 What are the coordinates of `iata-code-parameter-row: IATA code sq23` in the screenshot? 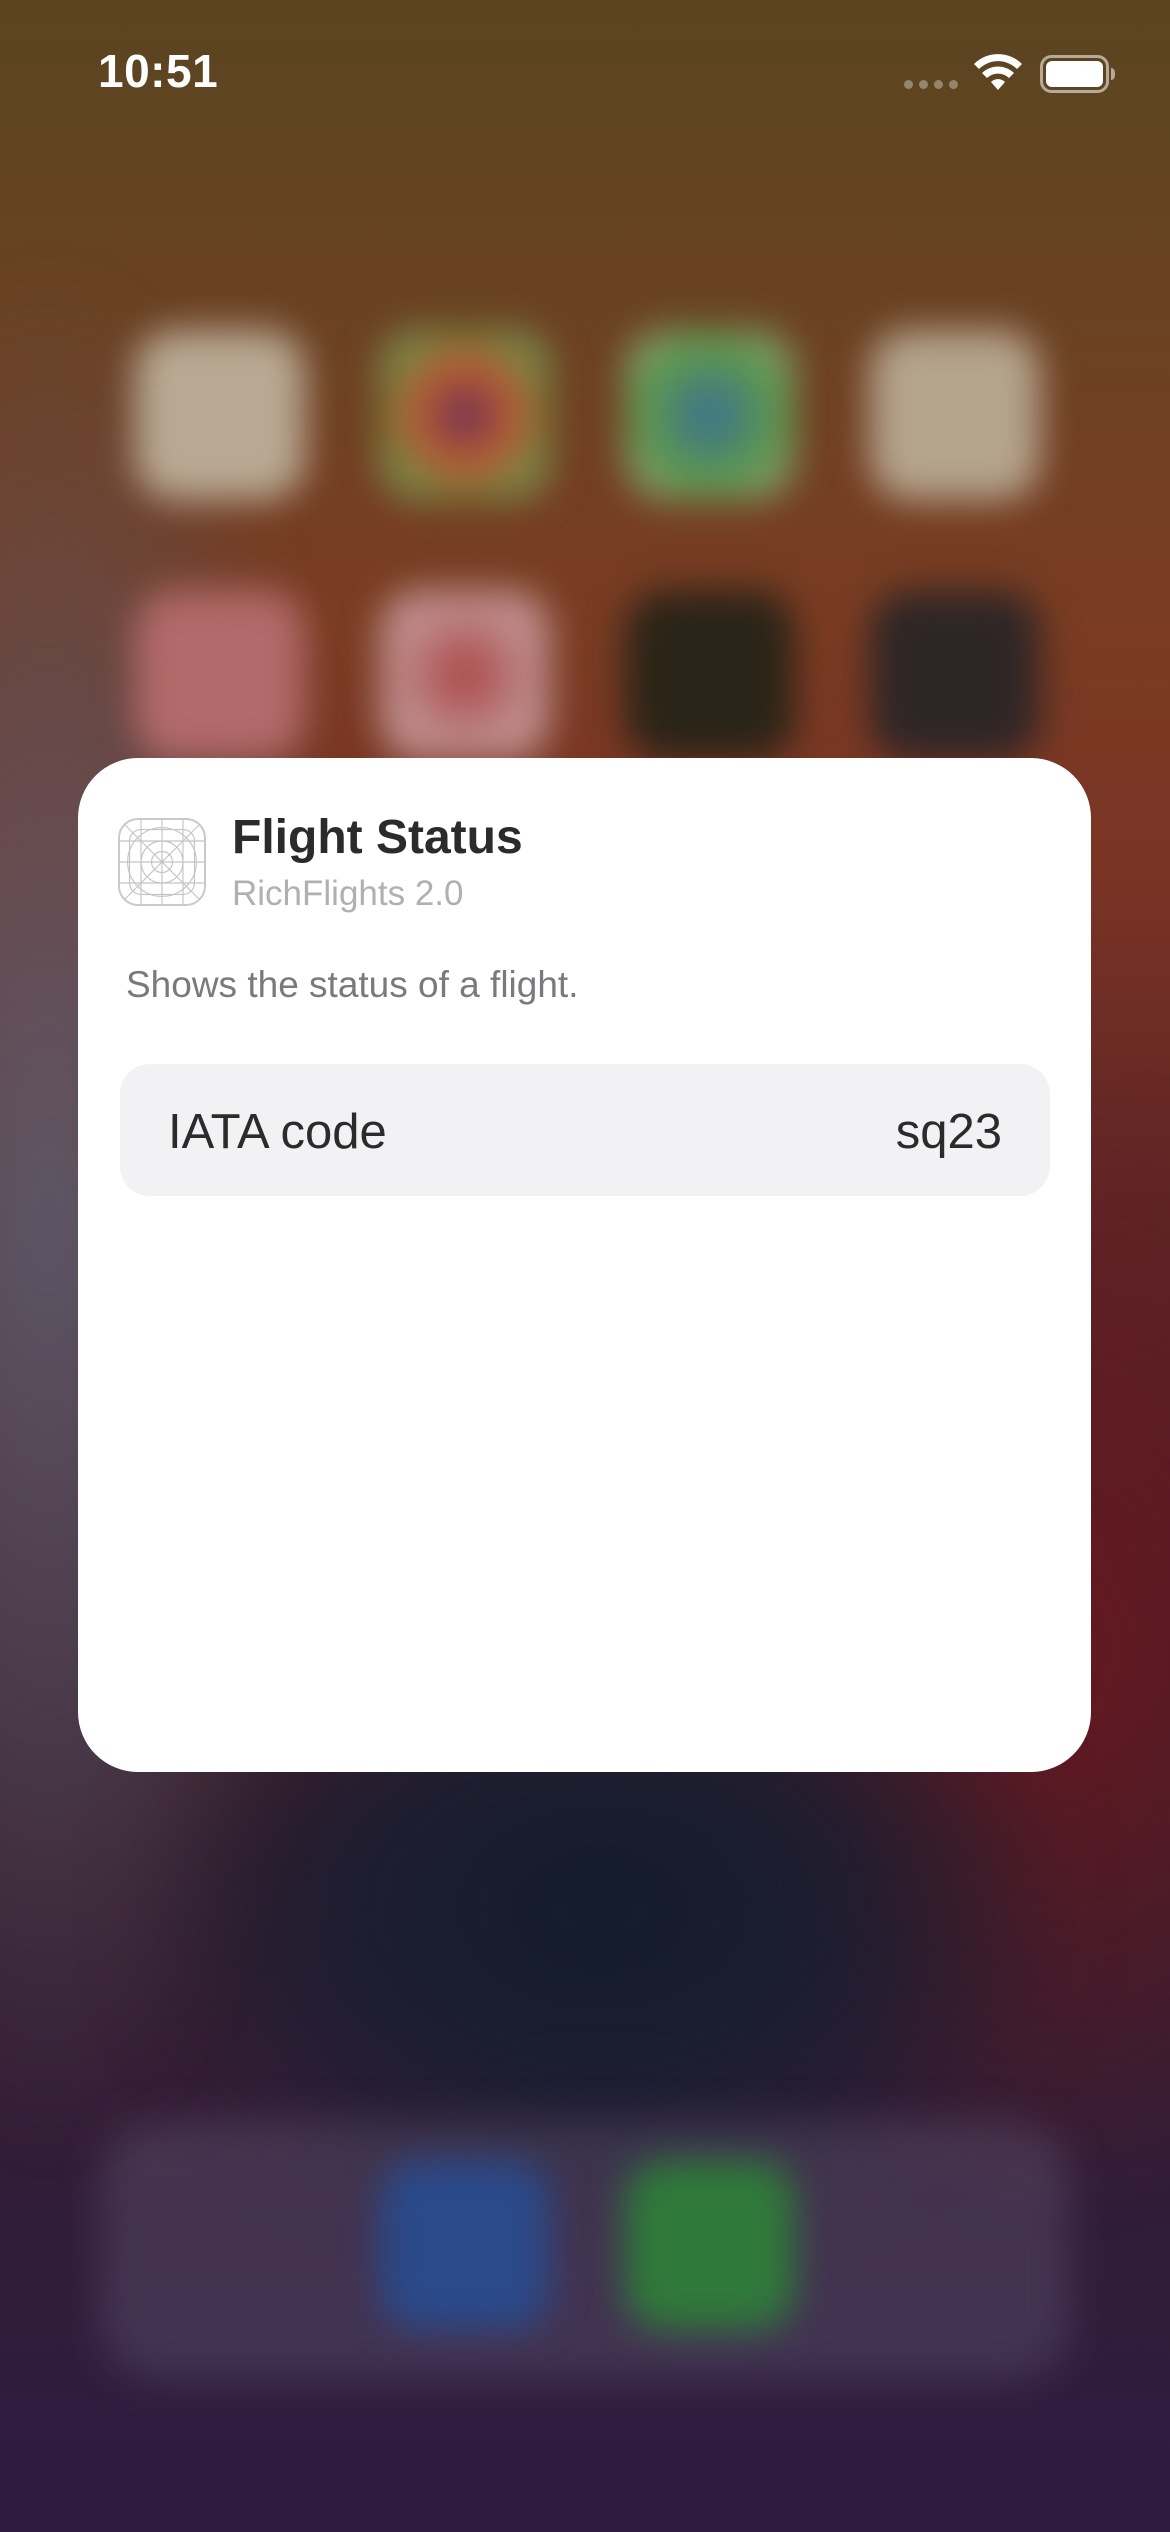 It's located at (585, 1130).